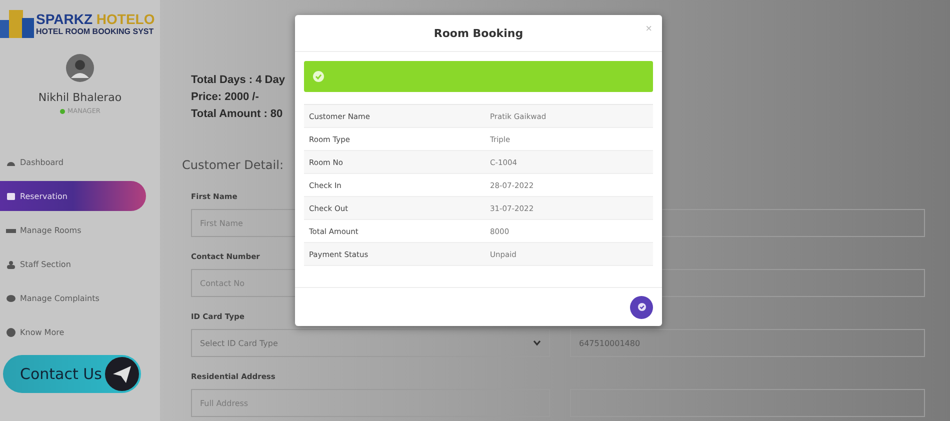  Describe the element at coordinates (370, 343) in the screenshot. I see `select-field: Select ID Card Type` at that location.